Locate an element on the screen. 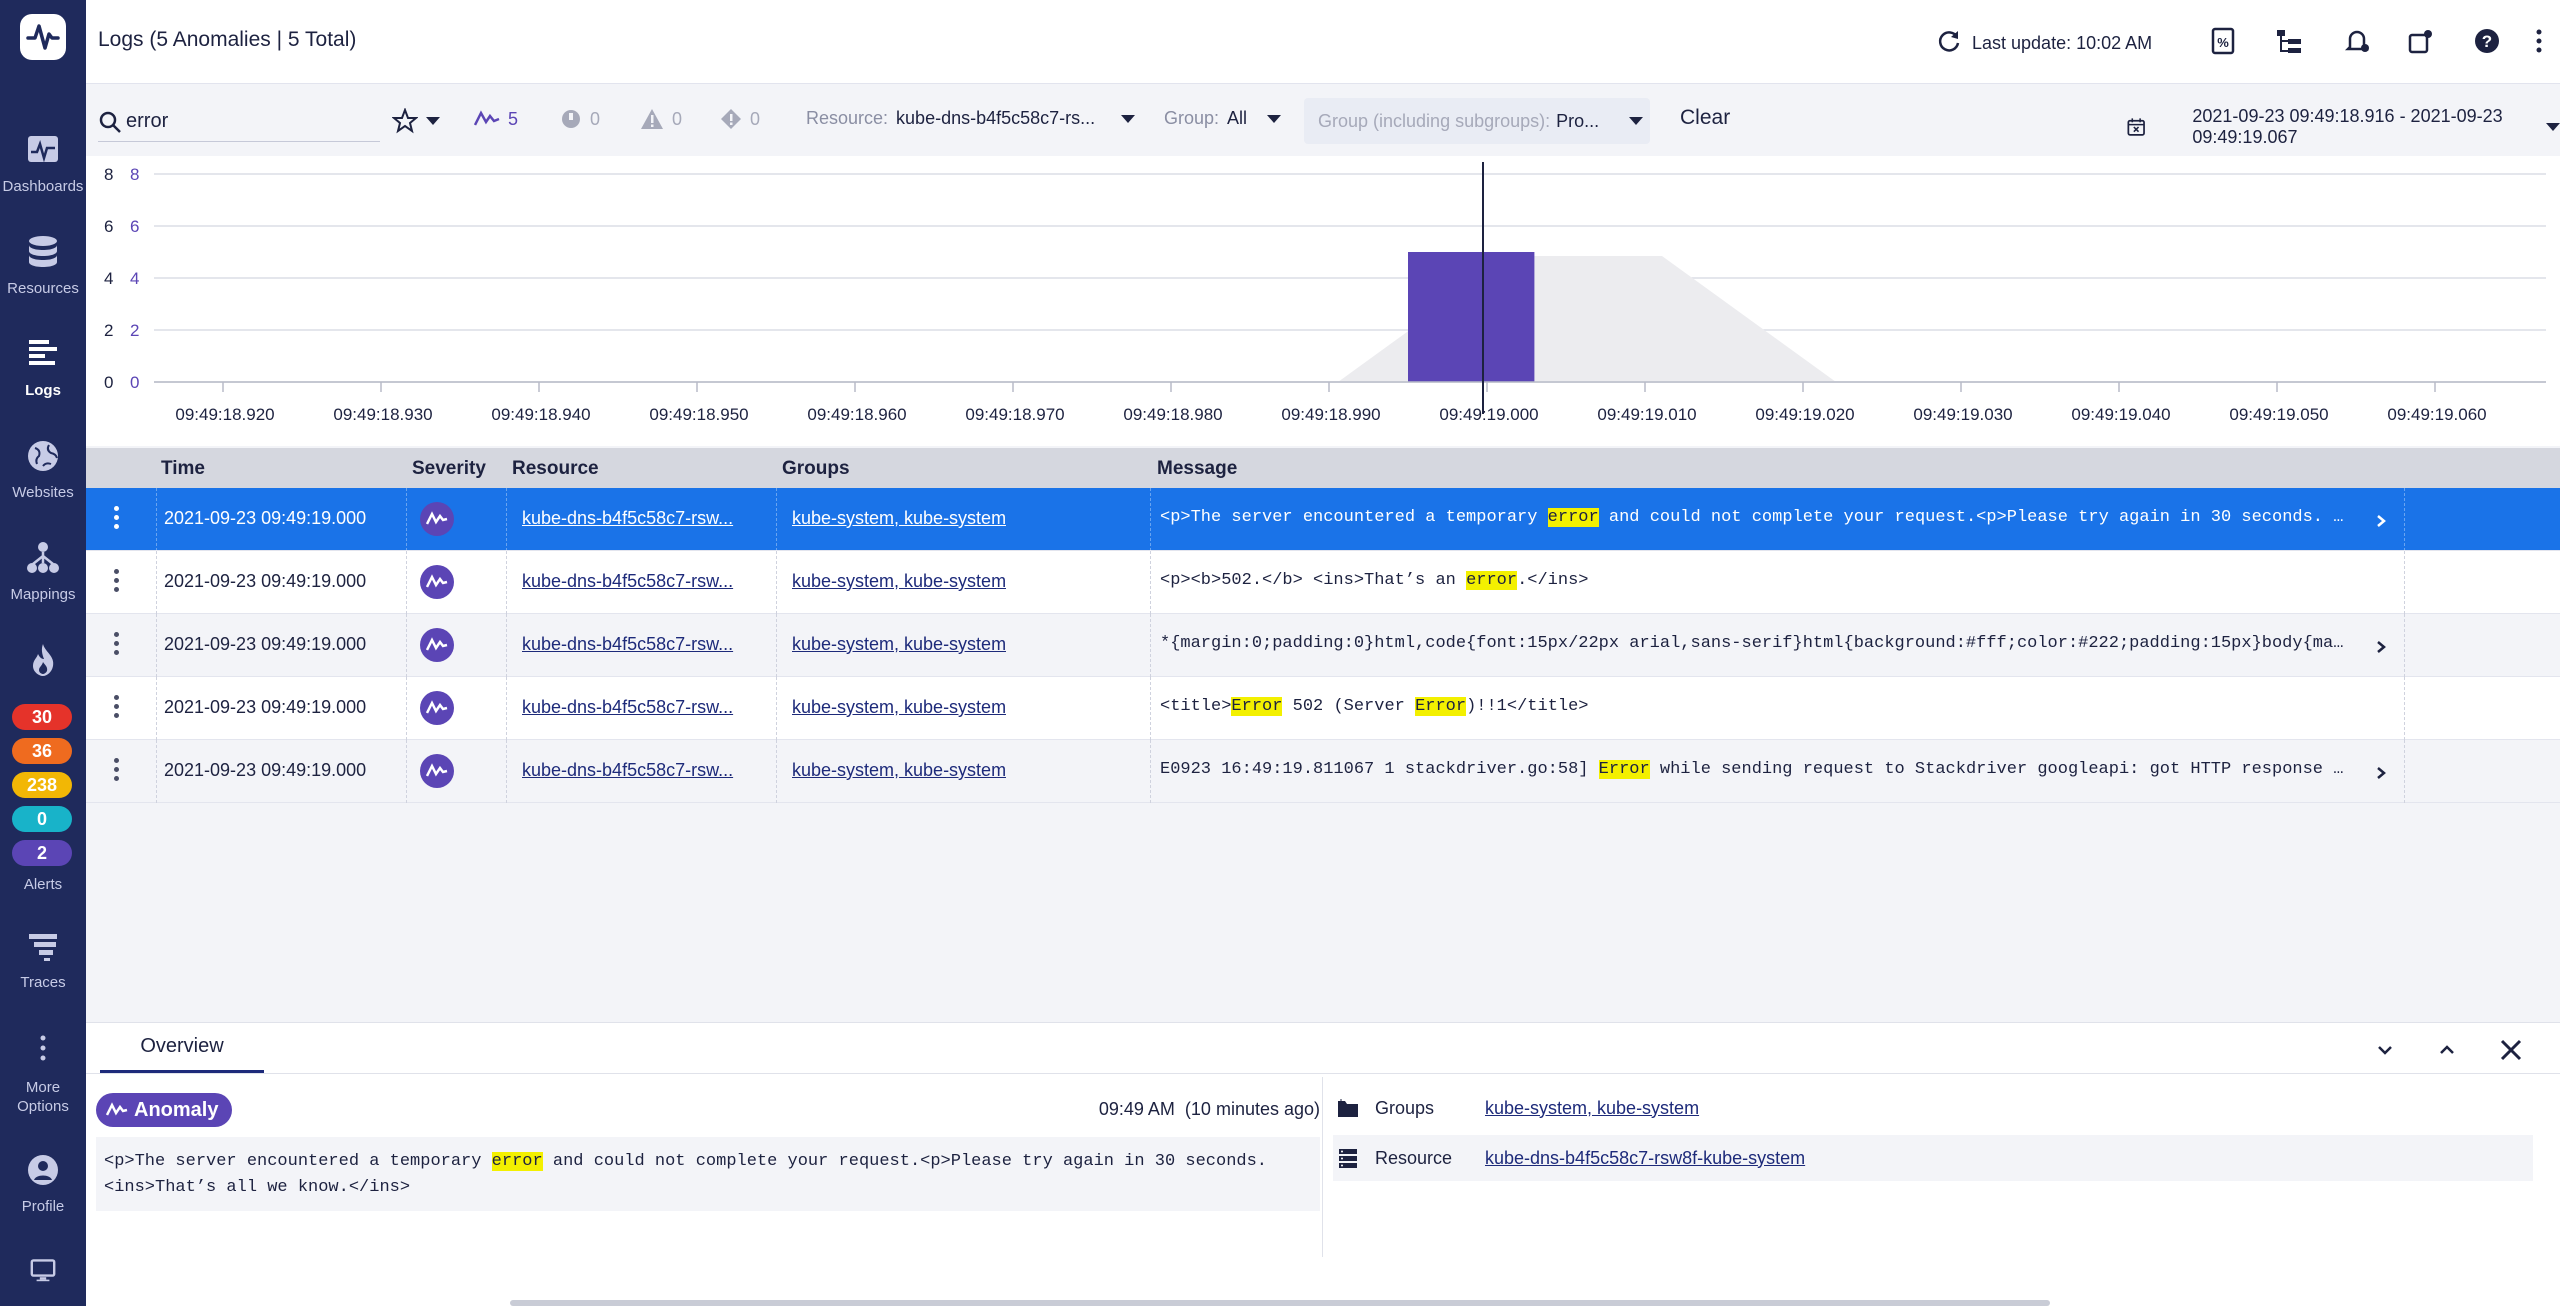  col-resource: Resource is located at coordinates (555, 469).